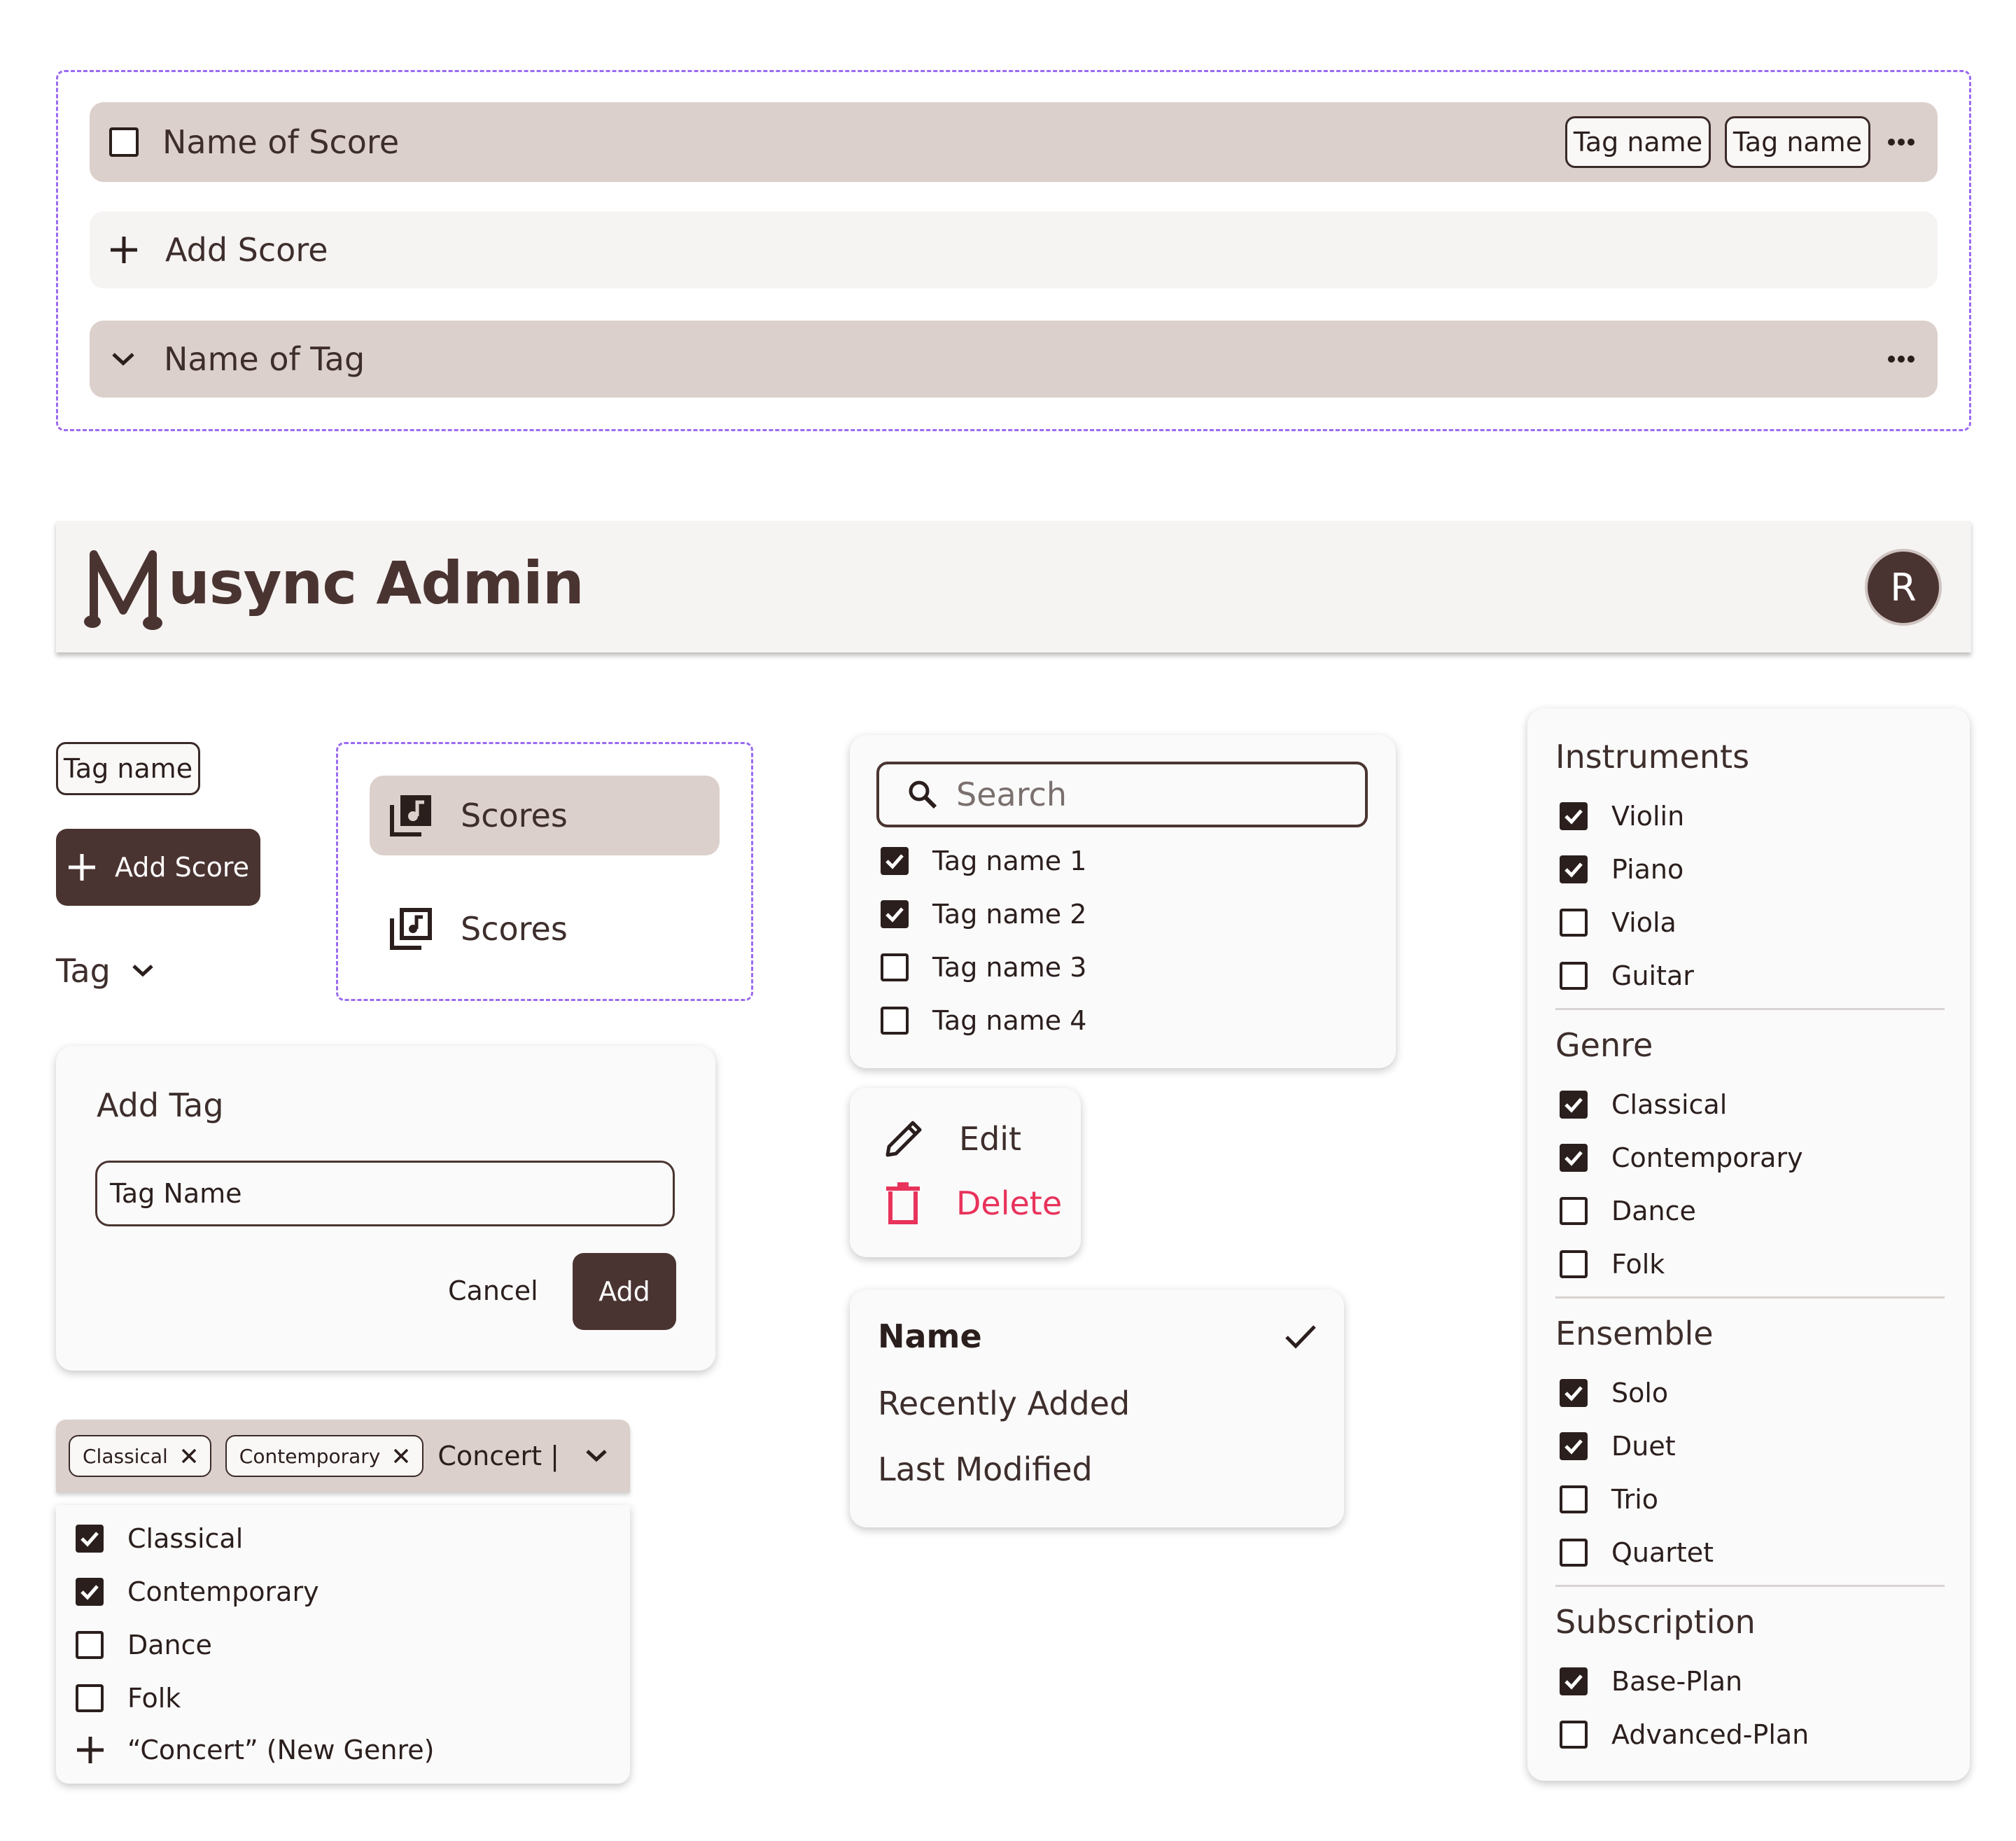  I want to click on delete-menu-item: Delete, so click(973, 1203).